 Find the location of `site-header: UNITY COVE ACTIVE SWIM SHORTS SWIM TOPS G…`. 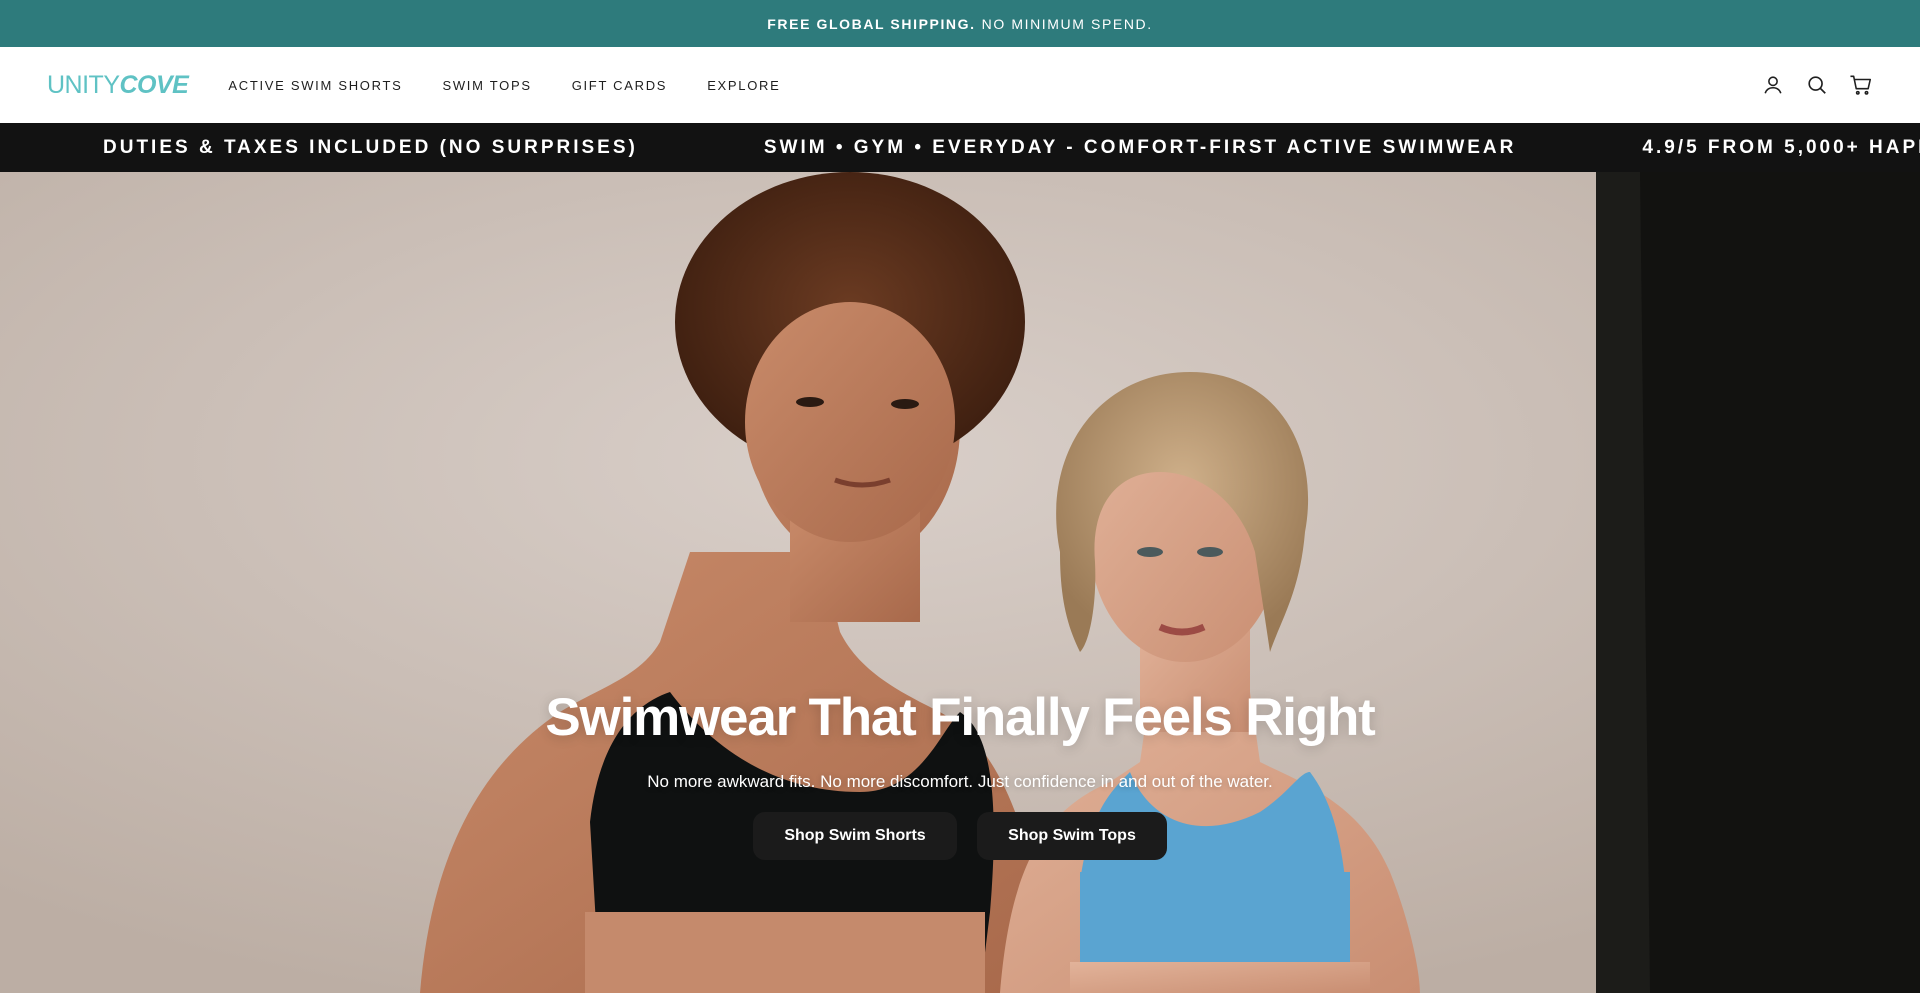

site-header: UNITY COVE ACTIVE SWIM SHORTS SWIM TOPS G… is located at coordinates (960, 85).